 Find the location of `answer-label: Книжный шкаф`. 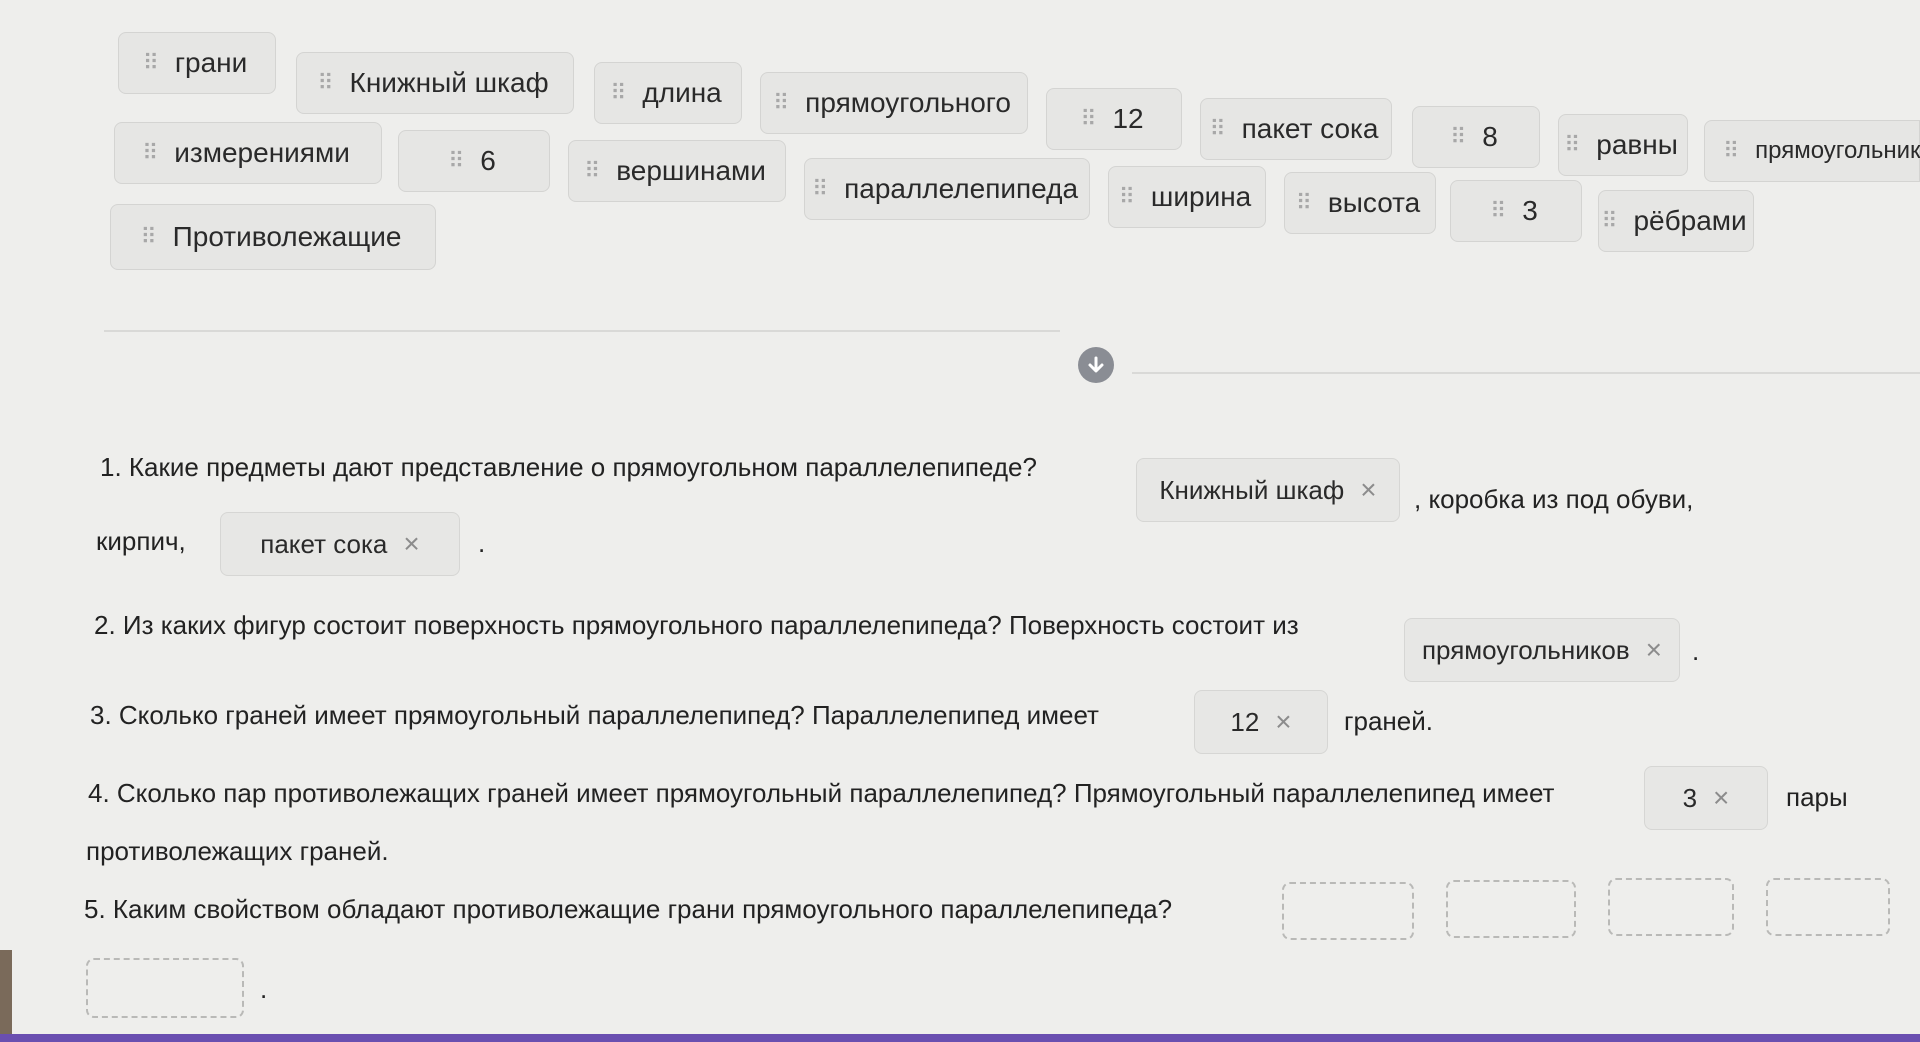

answer-label: Книжный шкаф is located at coordinates (1252, 489).